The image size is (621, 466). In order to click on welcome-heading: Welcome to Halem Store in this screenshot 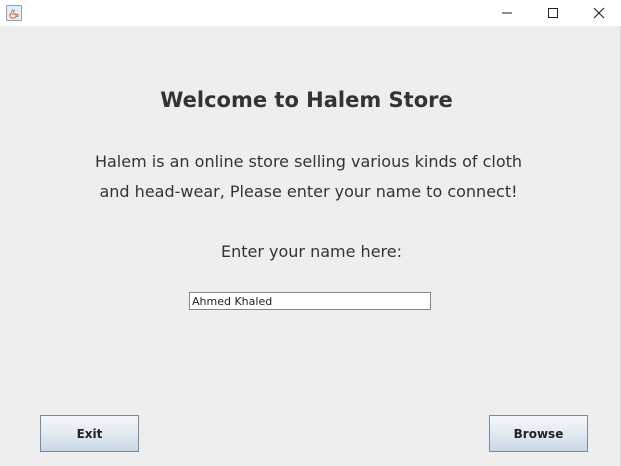, I will do `click(306, 100)`.